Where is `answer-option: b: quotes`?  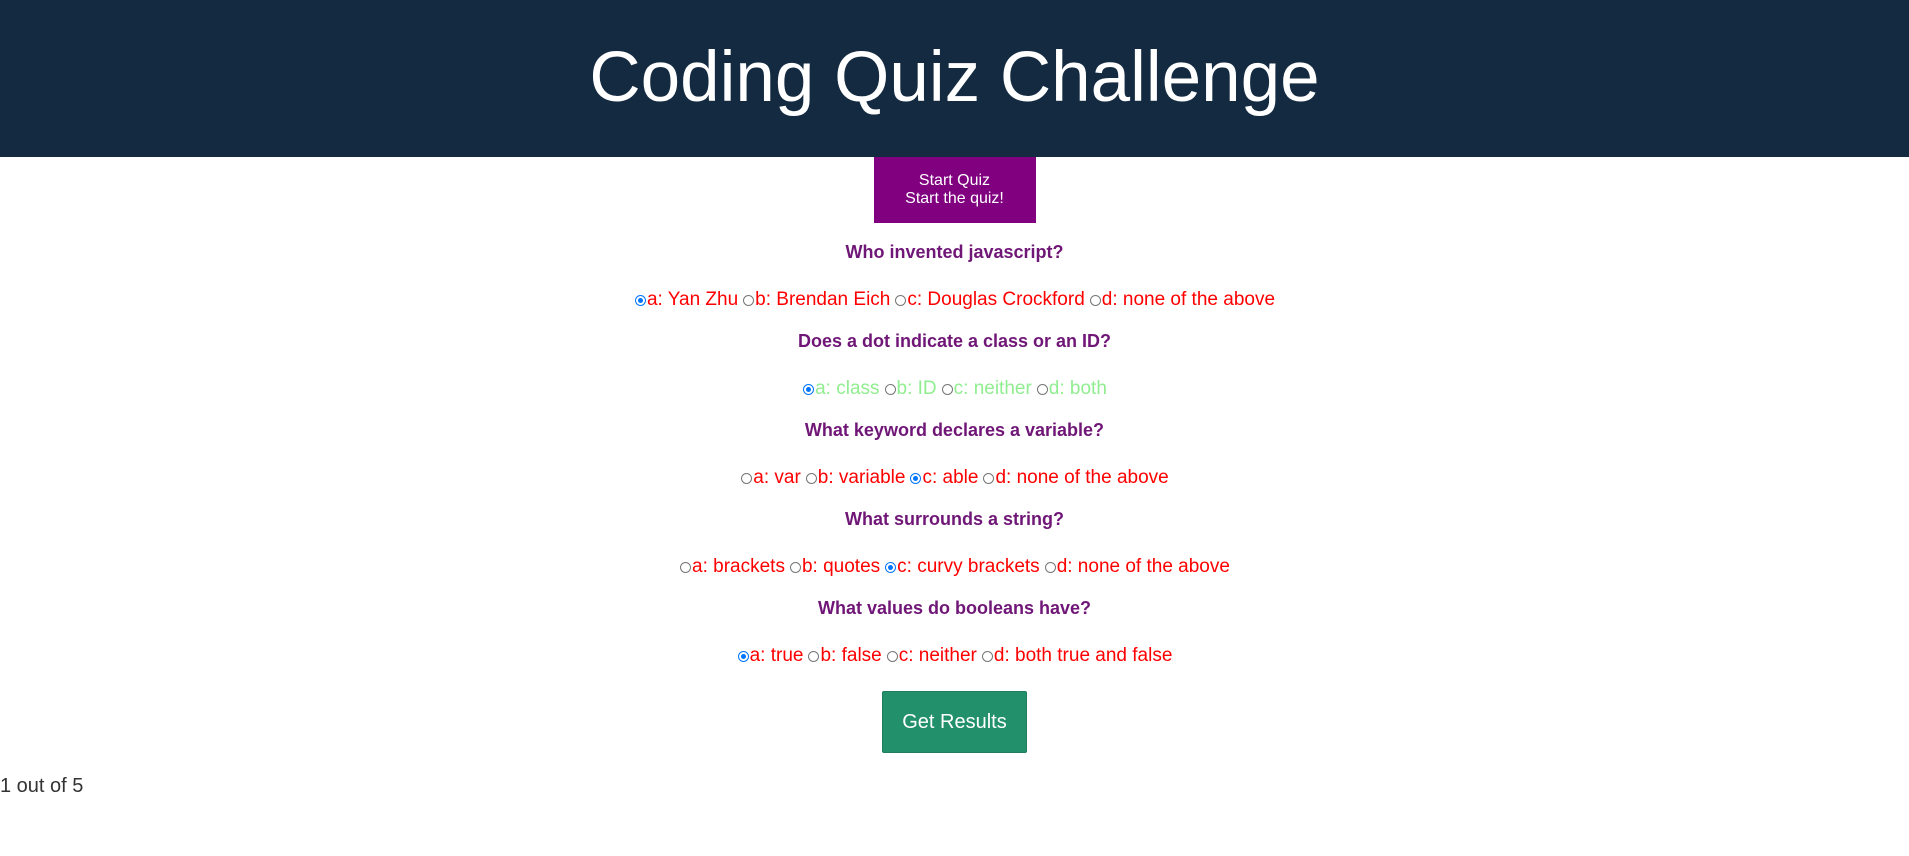 answer-option: b: quotes is located at coordinates (834, 567).